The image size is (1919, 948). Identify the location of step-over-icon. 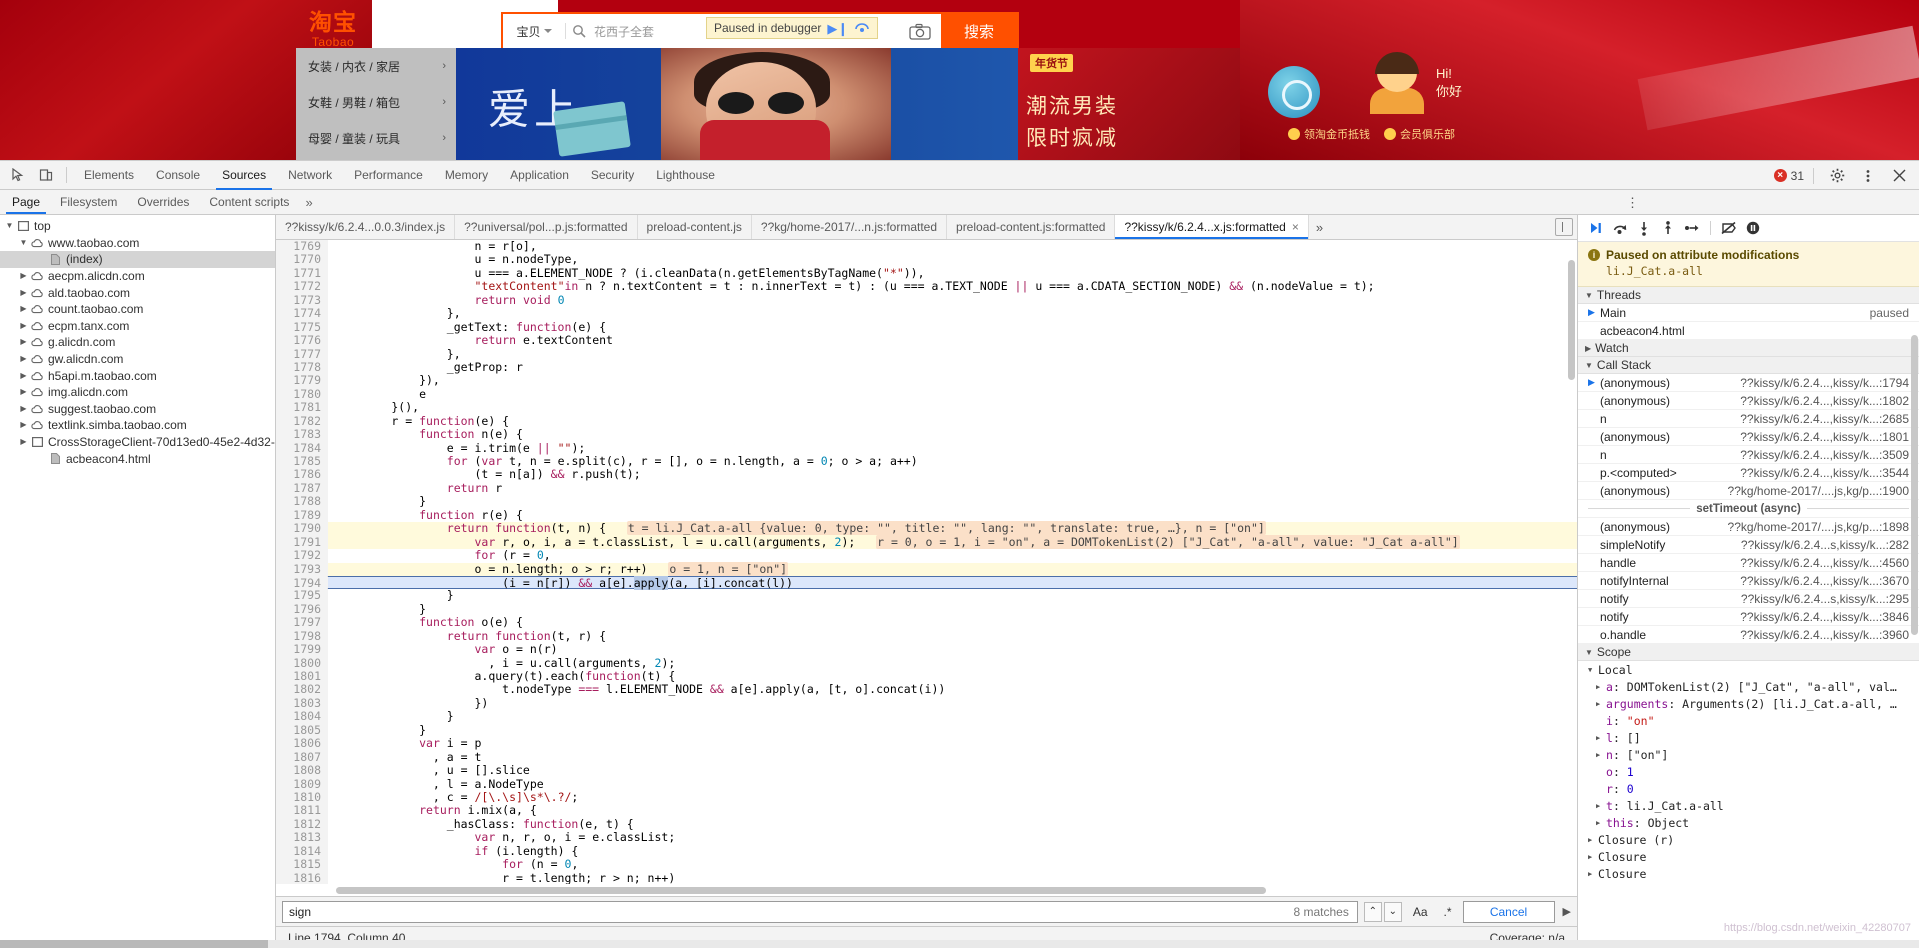
(862, 28).